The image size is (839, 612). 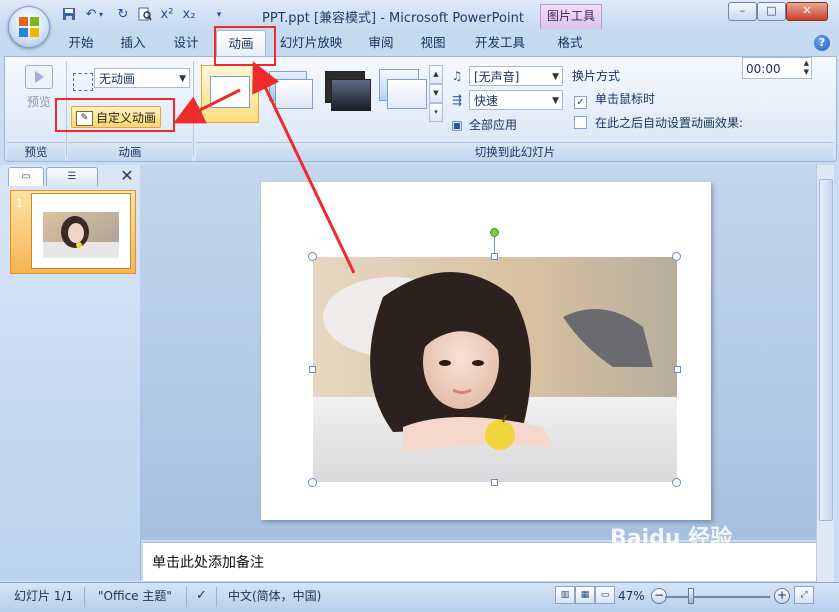 I want to click on watermark-url: jingyan.baidu.com, so click(x=731, y=575).